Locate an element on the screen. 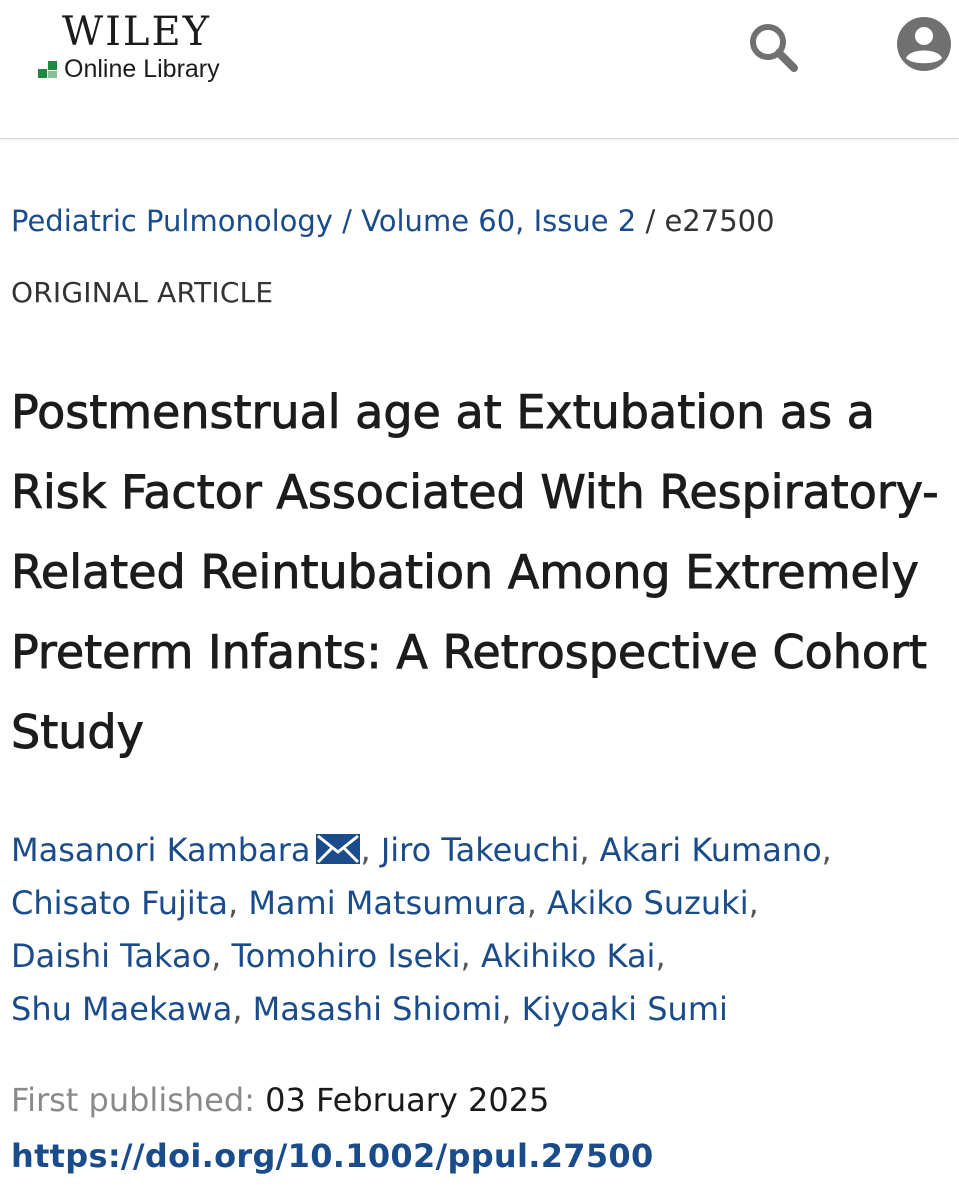 The height and width of the screenshot is (1200, 959). logo-online-library-text: Online Library is located at coordinates (142, 69).